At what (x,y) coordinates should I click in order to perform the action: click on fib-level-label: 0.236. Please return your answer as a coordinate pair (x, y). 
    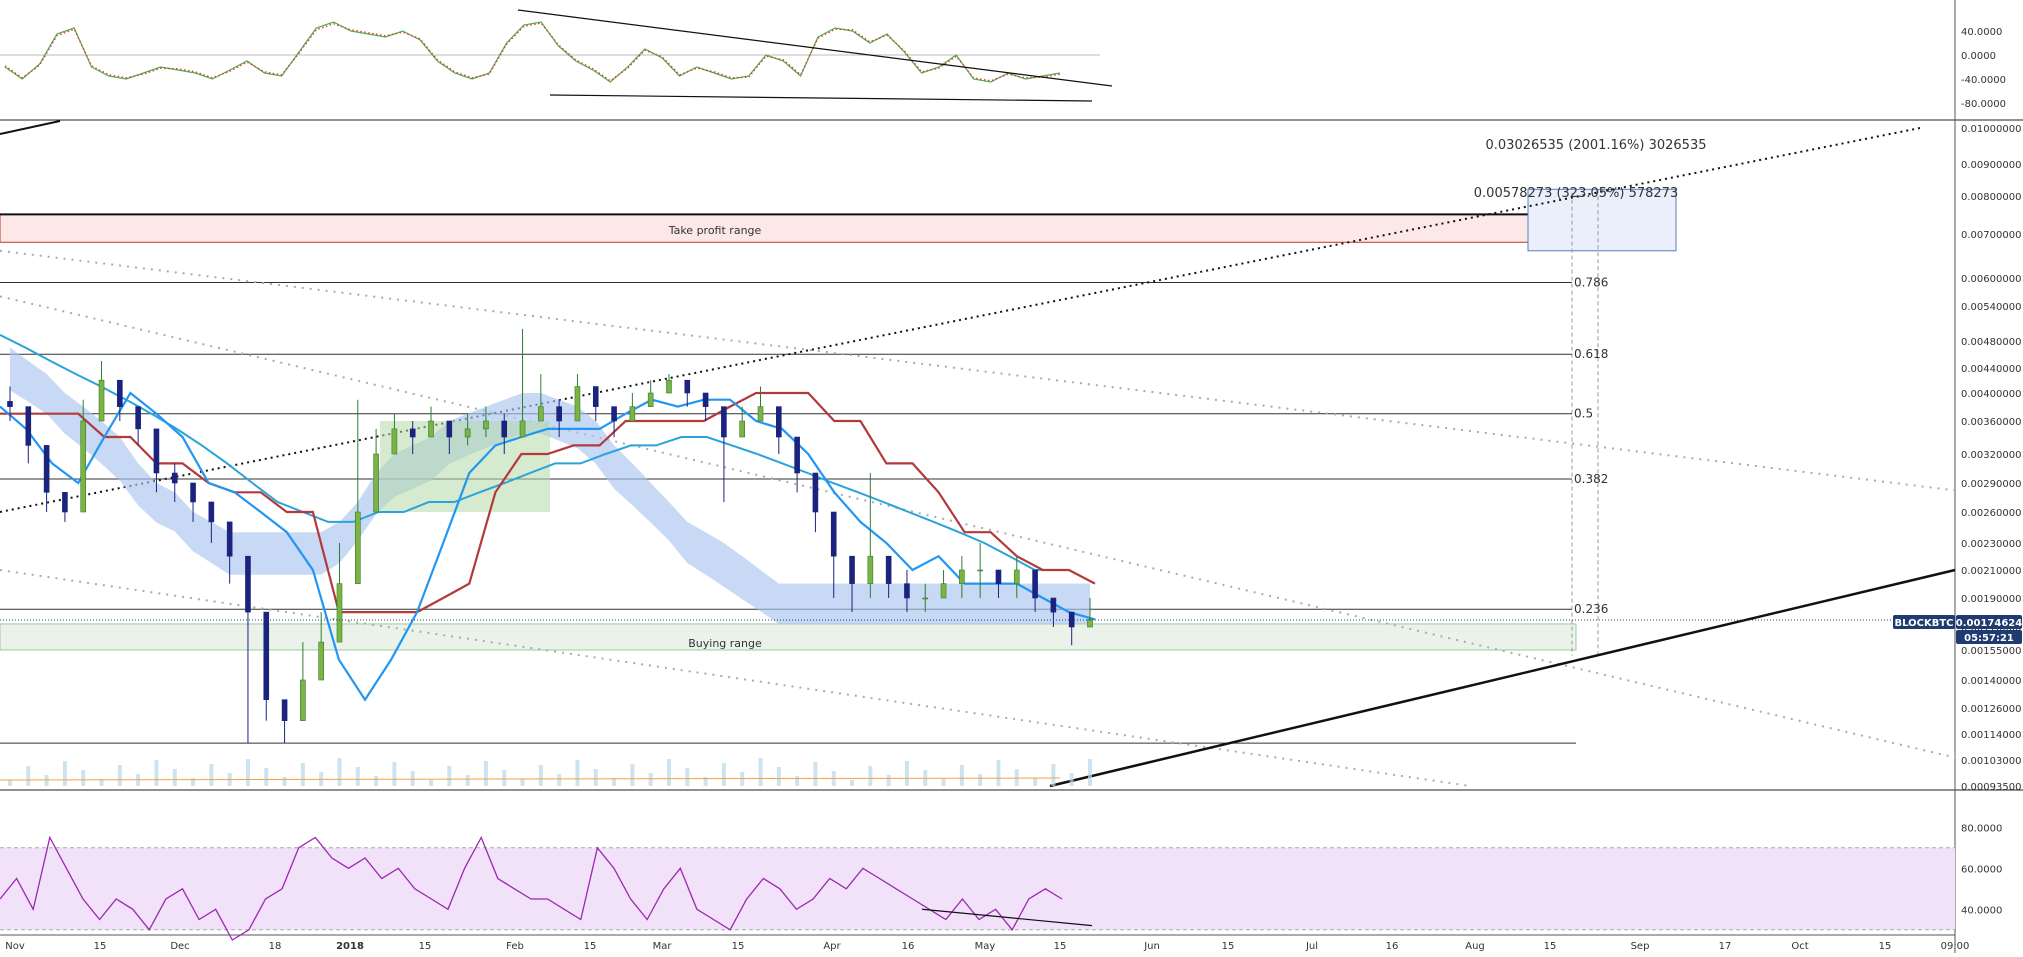
    Looking at the image, I should click on (1591, 609).